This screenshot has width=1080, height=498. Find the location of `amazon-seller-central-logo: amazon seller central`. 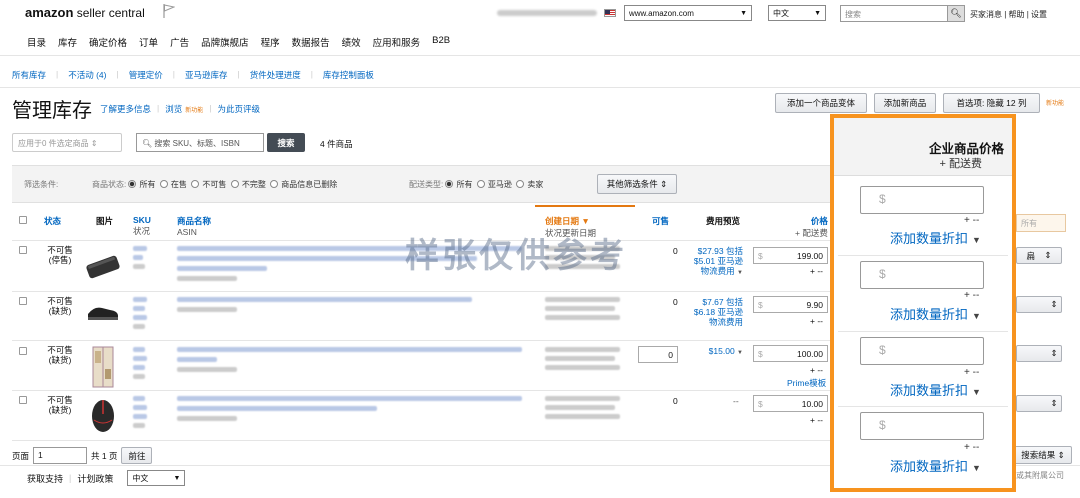

amazon-seller-central-logo: amazon seller central is located at coordinates (85, 12).